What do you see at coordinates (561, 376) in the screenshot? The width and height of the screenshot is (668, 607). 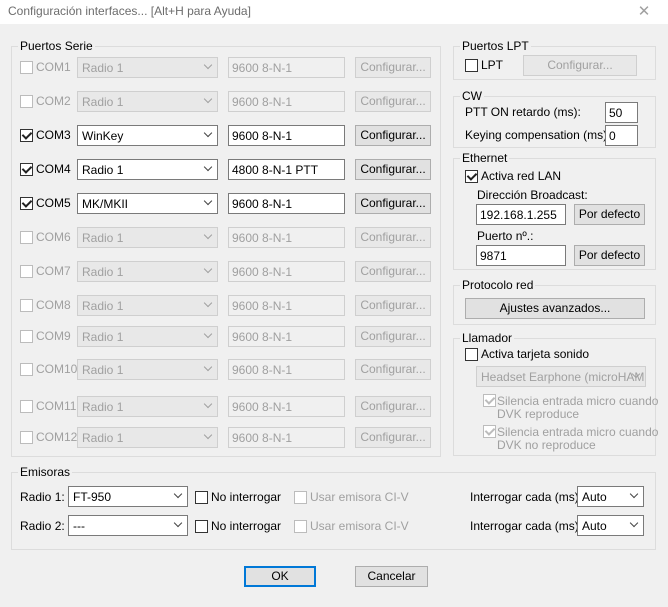 I see `sound-device-select: Headset Earphone (microHAM` at bounding box center [561, 376].